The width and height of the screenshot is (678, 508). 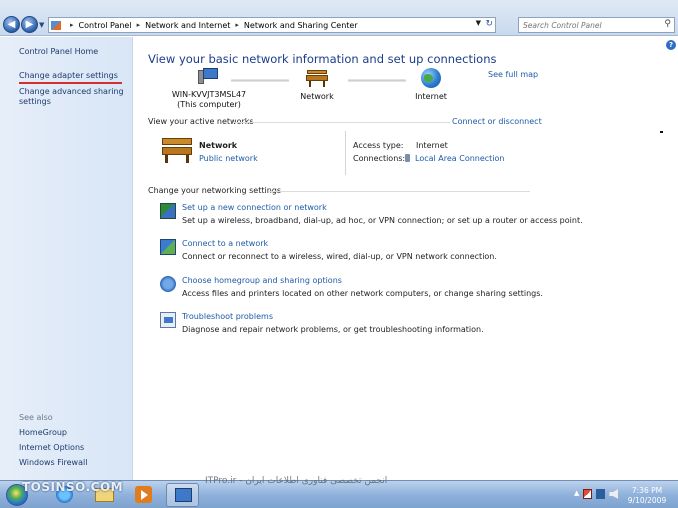 I want to click on map-internet-label: Internet, so click(x=431, y=96).